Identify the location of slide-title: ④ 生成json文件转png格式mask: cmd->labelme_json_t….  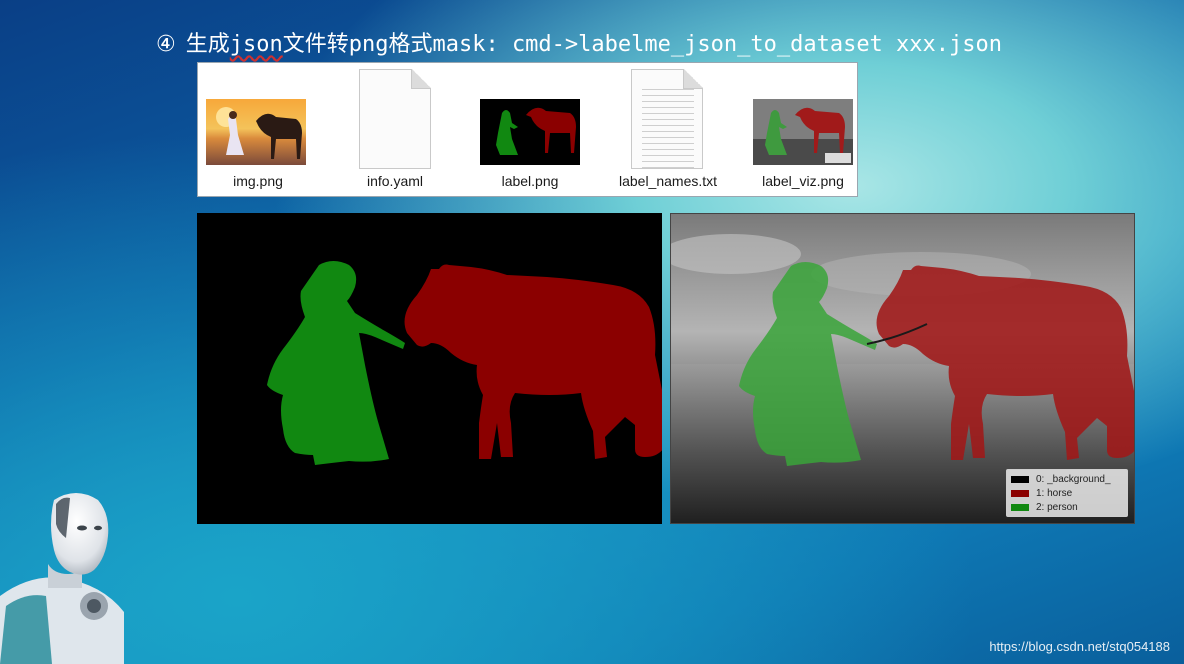
(579, 45).